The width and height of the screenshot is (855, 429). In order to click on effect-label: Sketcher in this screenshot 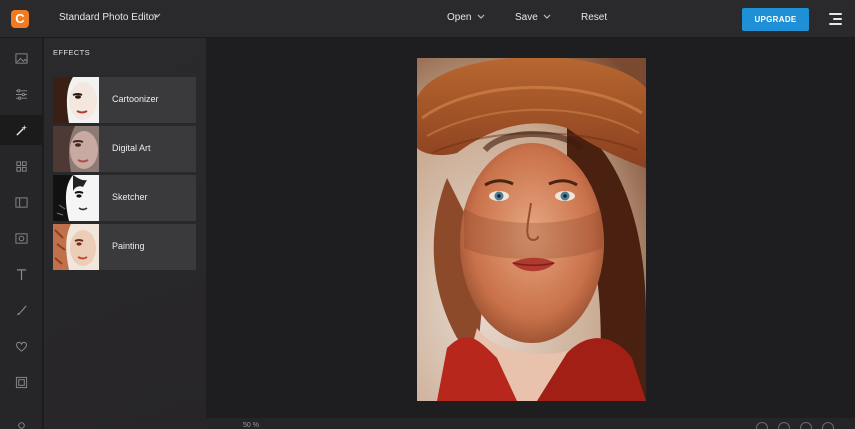, I will do `click(130, 197)`.